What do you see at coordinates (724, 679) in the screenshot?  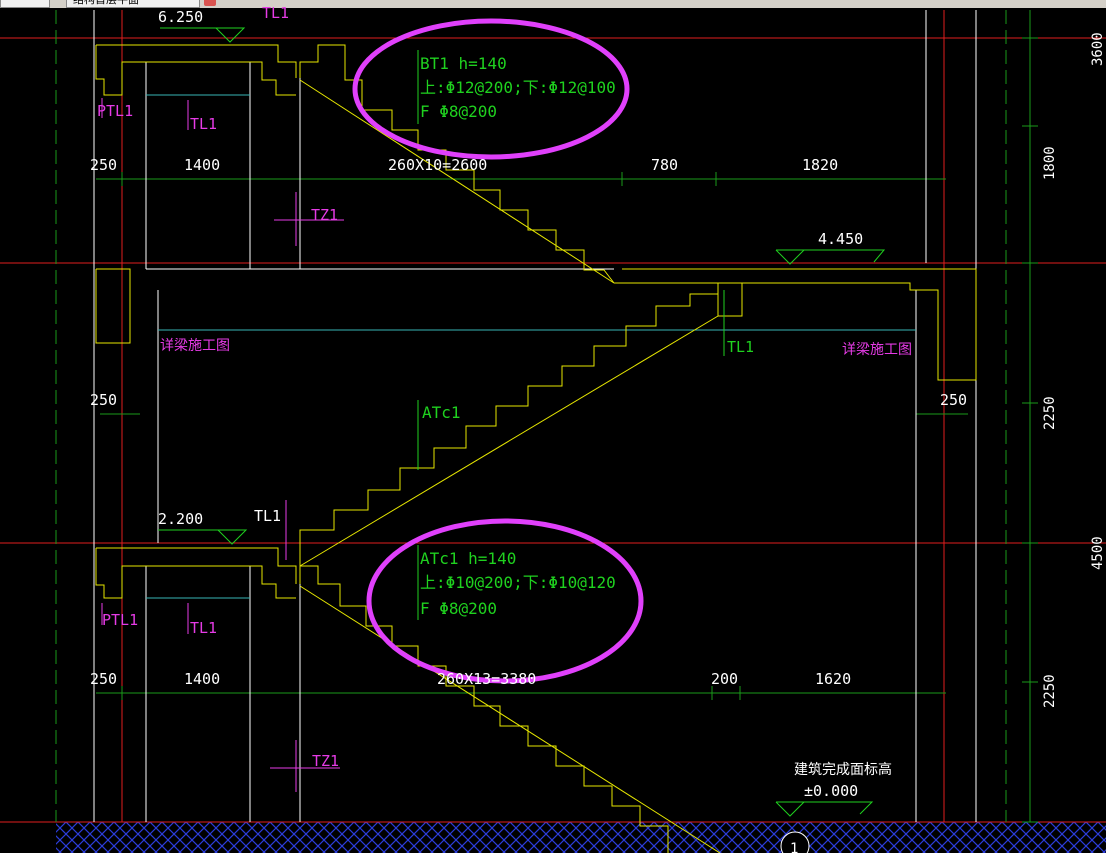 I see `dim-lower-200: 200` at bounding box center [724, 679].